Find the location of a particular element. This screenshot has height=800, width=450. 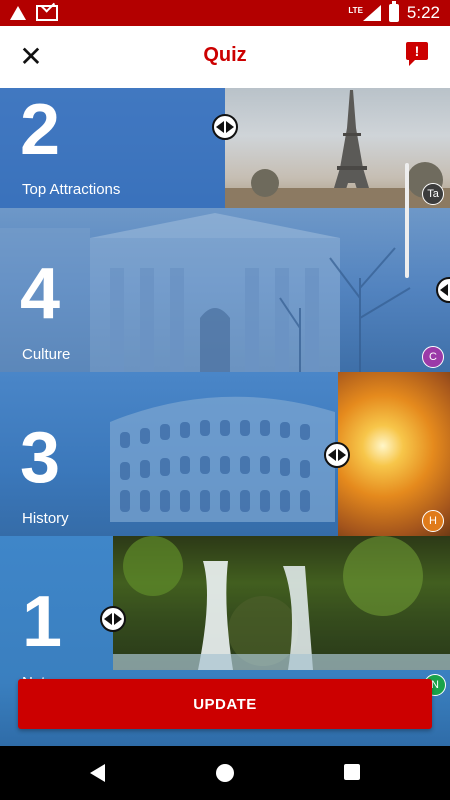

feedback-button: ! is located at coordinates (420, 56).